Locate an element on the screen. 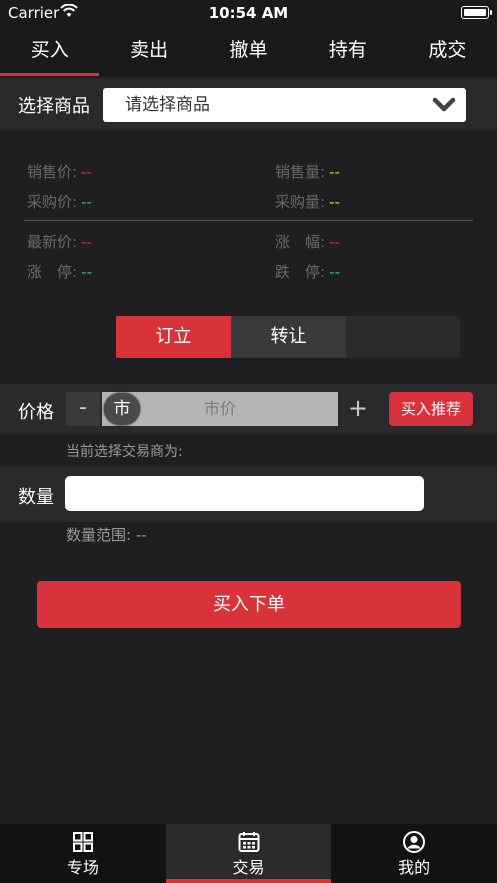 This screenshot has height=883, width=497. buy-recommend-button: 买入推荐 is located at coordinates (431, 409).